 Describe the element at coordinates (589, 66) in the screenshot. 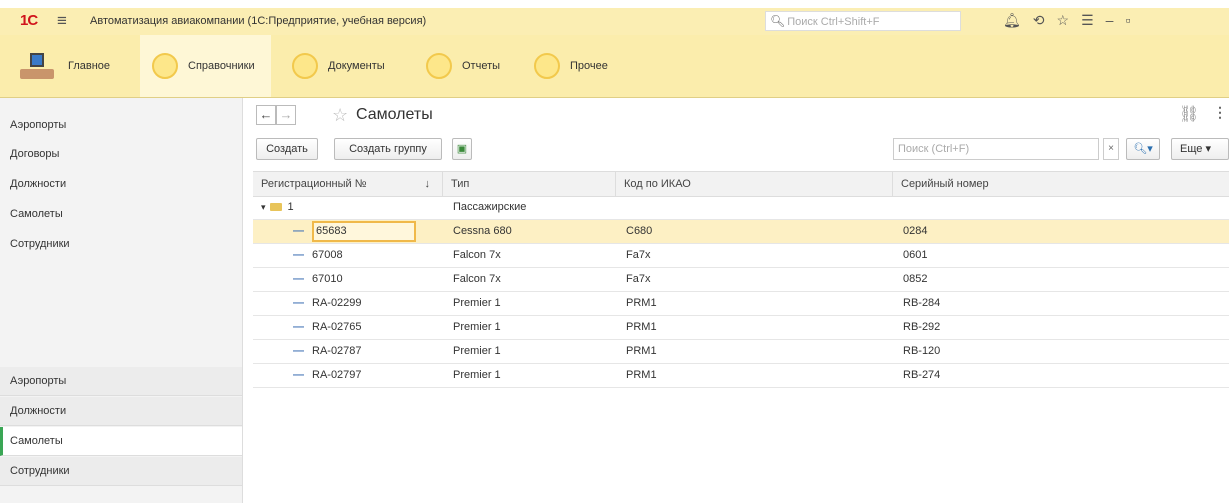

I see `section-label: Прочее` at that location.